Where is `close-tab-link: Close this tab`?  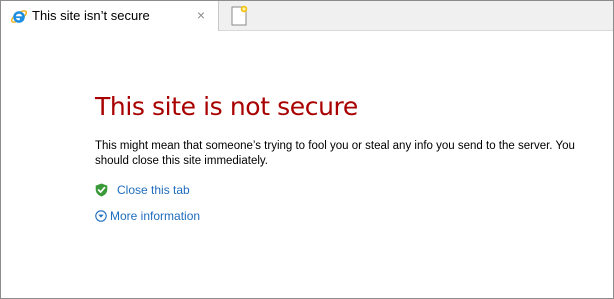
close-tab-link: Close this tab is located at coordinates (142, 190).